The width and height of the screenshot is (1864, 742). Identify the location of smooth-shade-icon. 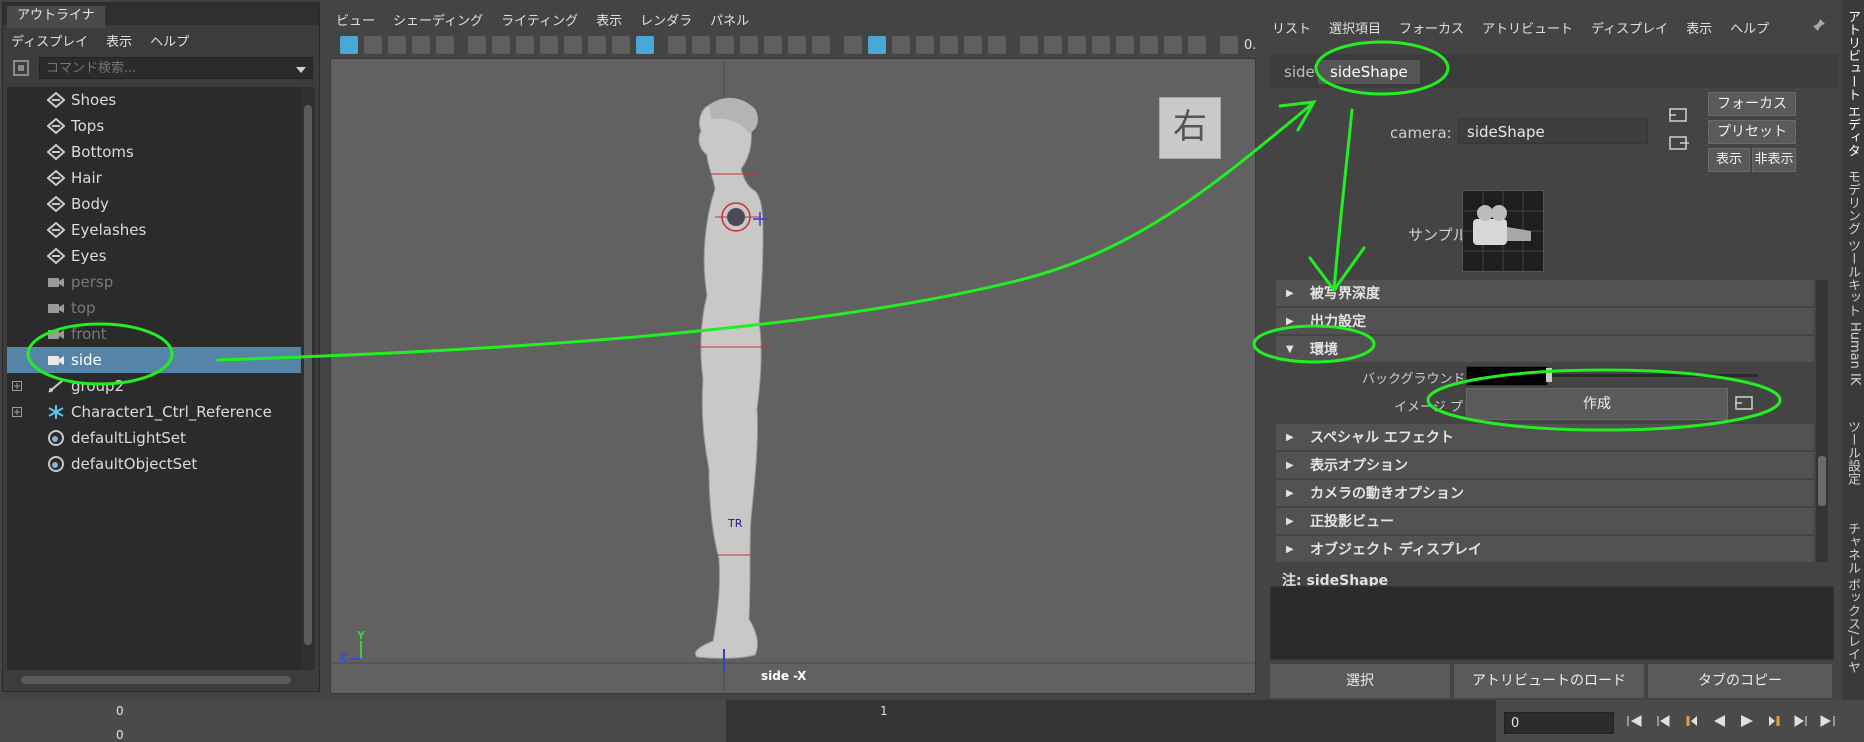
(877, 45).